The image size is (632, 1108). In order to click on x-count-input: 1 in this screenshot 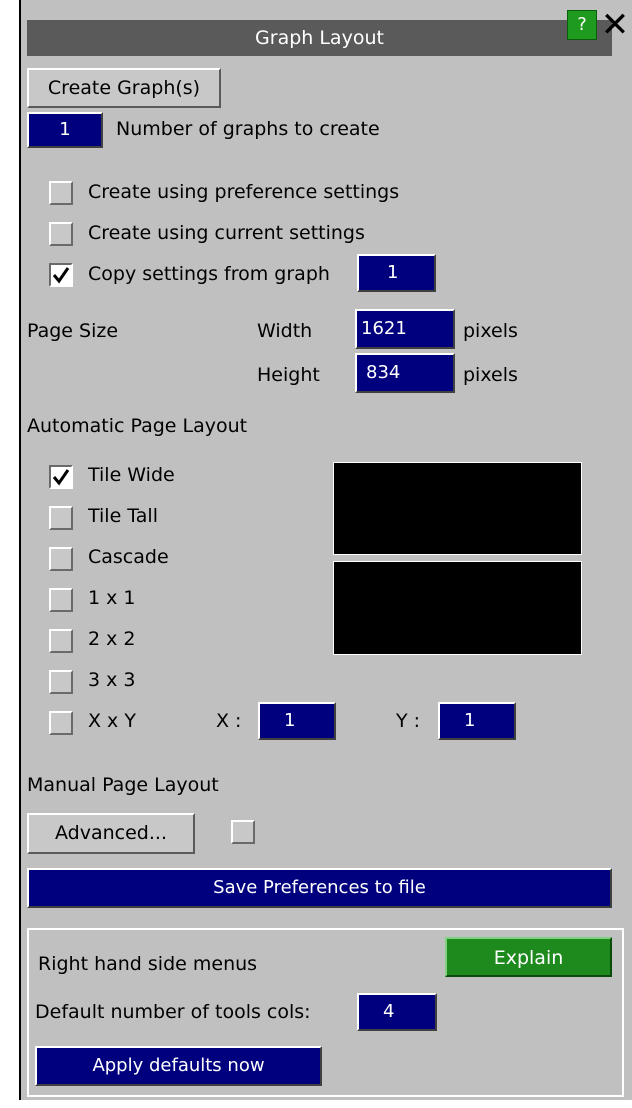, I will do `click(297, 721)`.